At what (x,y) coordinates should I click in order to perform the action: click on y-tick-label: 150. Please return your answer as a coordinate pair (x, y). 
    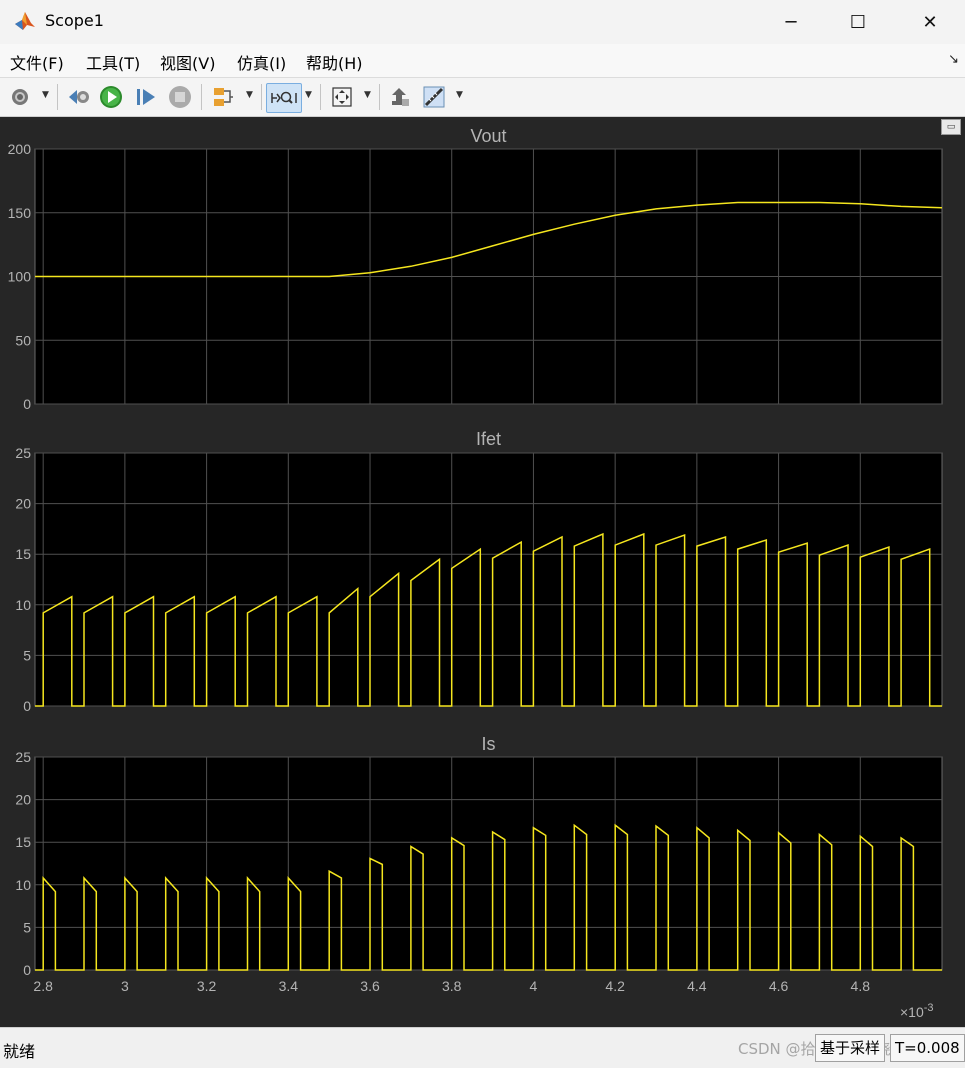
    Looking at the image, I should click on (20, 213).